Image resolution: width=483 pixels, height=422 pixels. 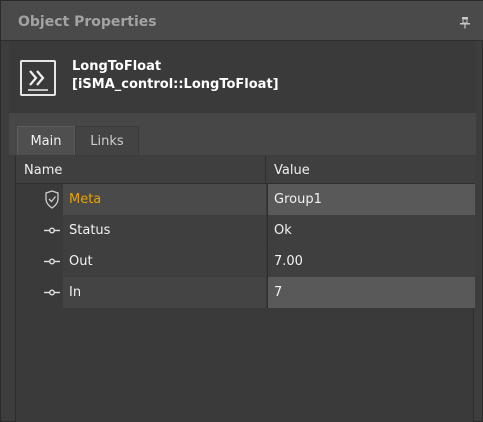 I want to click on column-header-name: Name, so click(x=141, y=170).